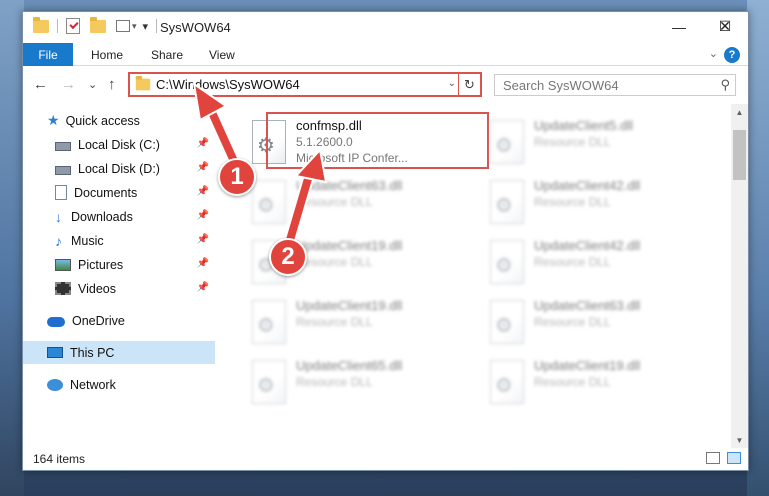 This screenshot has width=769, height=496. Describe the element at coordinates (68, 84) in the screenshot. I see `forward-button: →` at that location.